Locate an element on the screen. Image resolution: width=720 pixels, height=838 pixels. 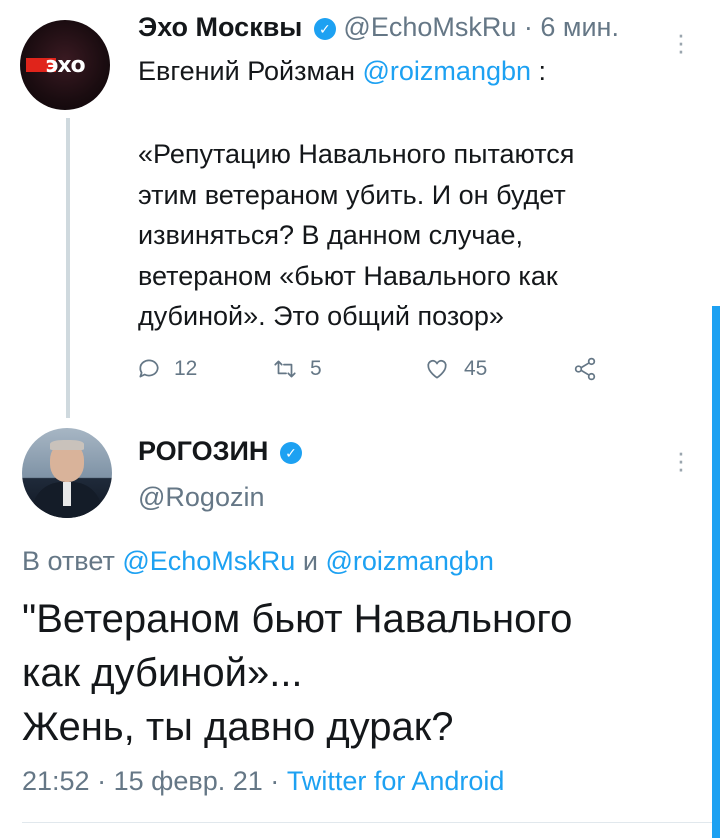
quoted-author-name: Евгений Ройзман is located at coordinates (246, 71).